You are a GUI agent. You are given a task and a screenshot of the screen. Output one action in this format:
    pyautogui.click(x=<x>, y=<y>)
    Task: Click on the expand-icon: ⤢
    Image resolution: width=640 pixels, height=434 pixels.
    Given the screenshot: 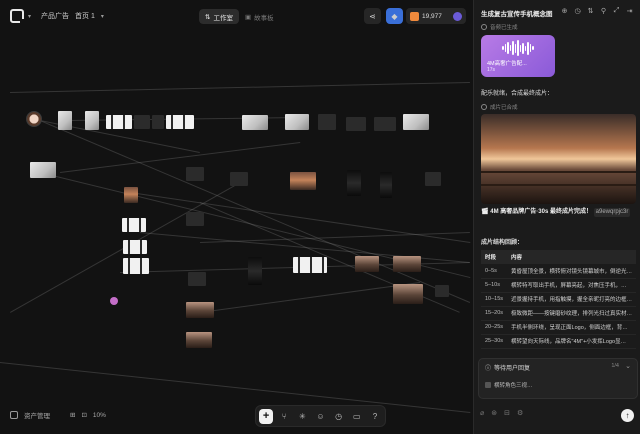 What is the action you would take?
    pyautogui.click(x=616, y=10)
    